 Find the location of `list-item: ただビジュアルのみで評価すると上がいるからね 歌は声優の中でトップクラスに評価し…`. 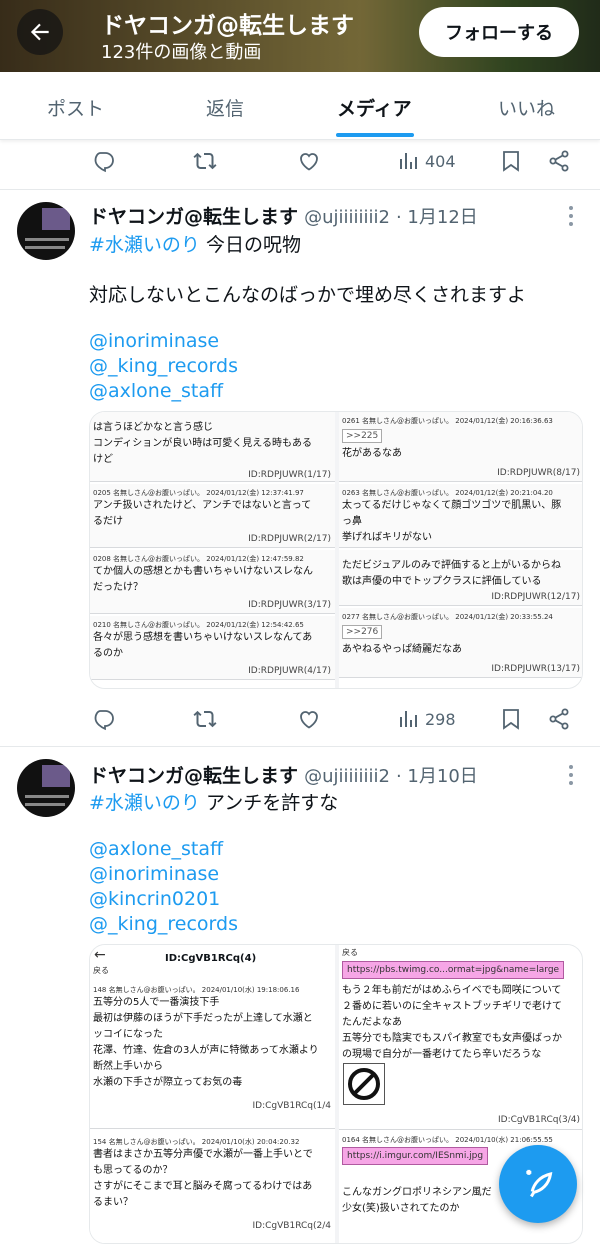

list-item: ただビジュアルのみで評価すると上がいるからね 歌は声優の中でトップクラスに評価し… is located at coordinates (460, 578).